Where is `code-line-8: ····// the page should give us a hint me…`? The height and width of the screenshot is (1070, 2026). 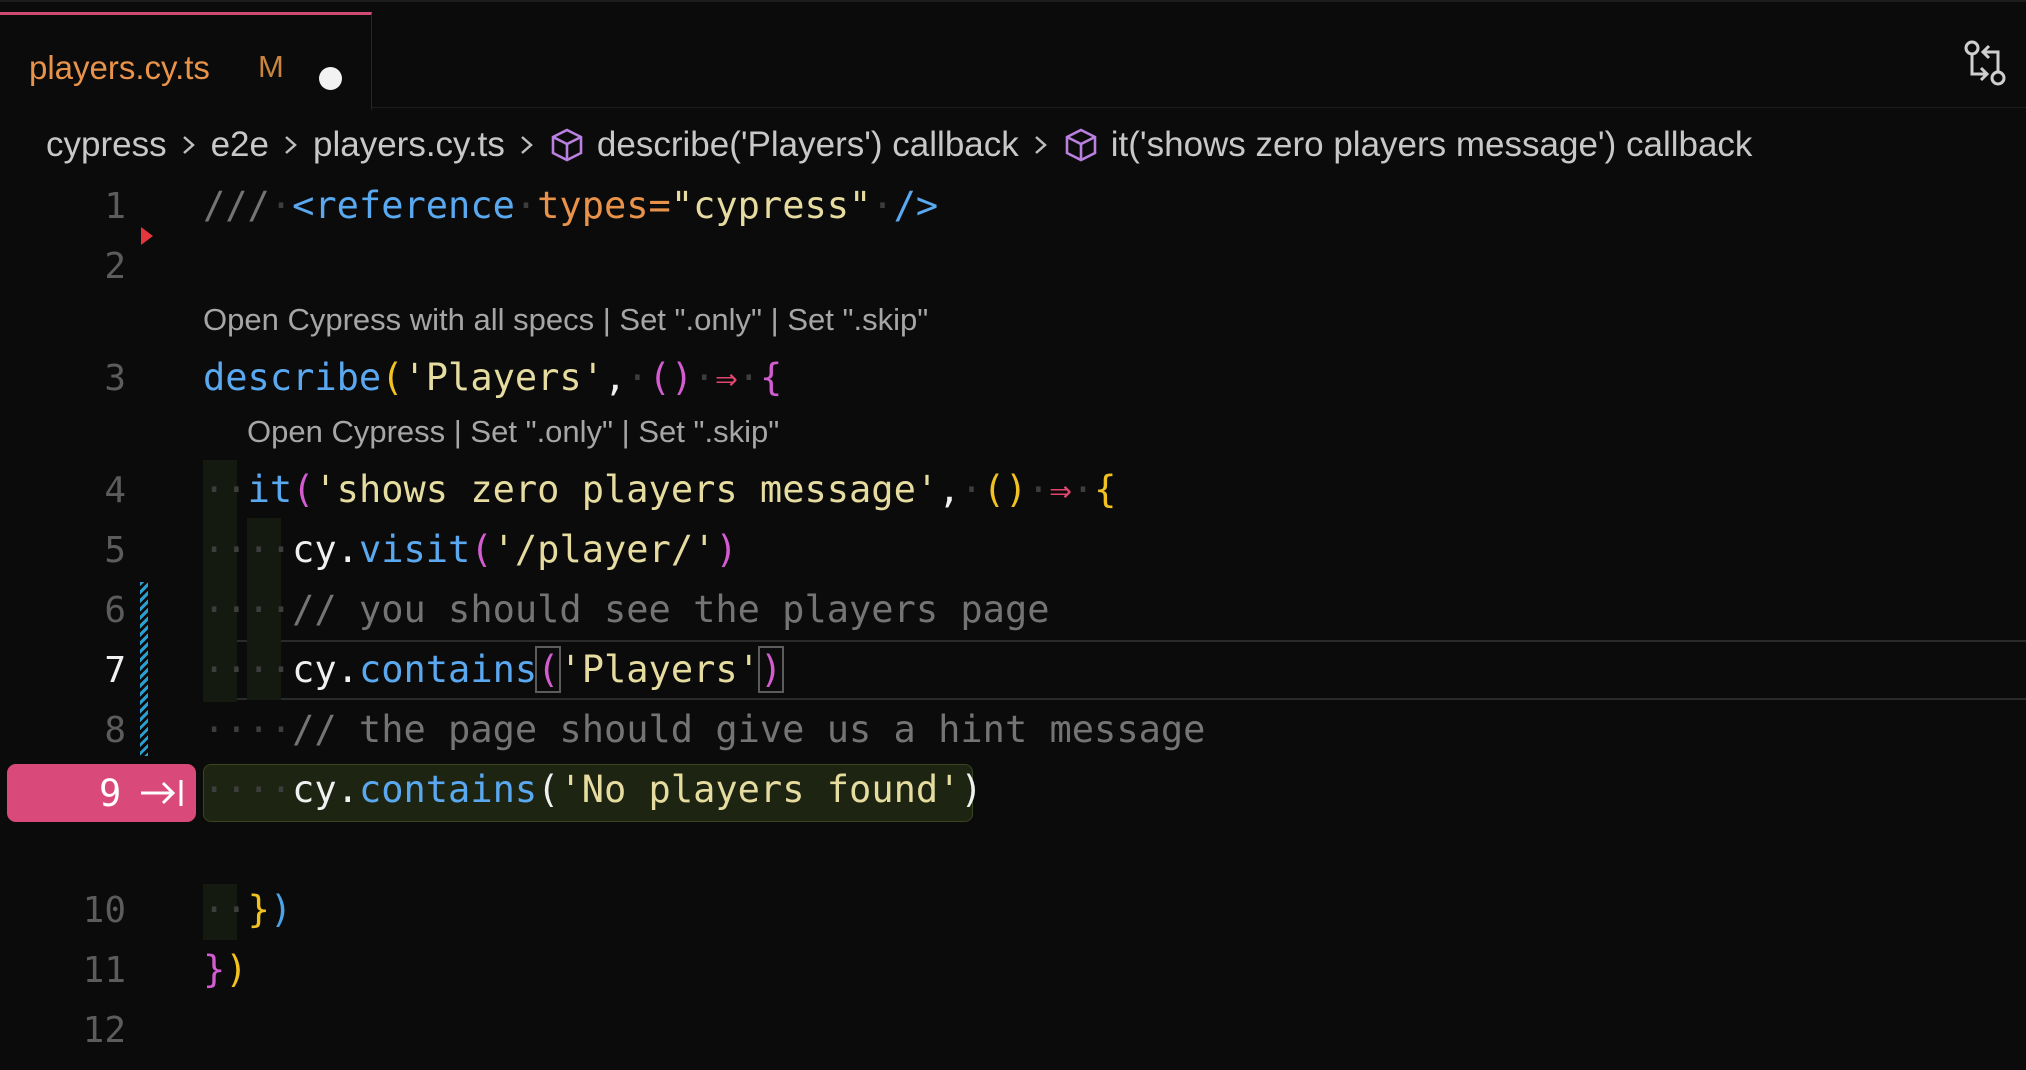
code-line-8: ····// the page should give us a hint me… is located at coordinates (704, 729).